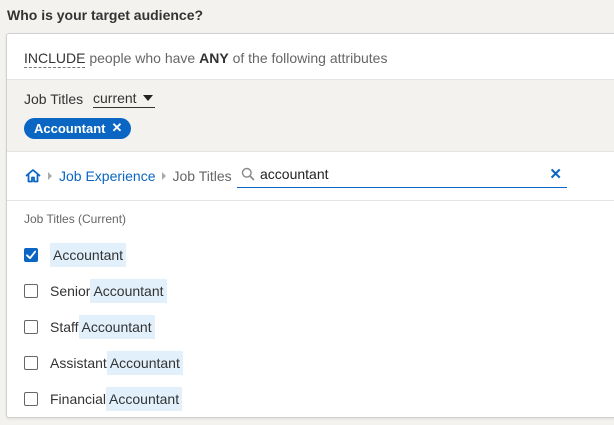  I want to click on include-mid-text: people who have, so click(142, 58).